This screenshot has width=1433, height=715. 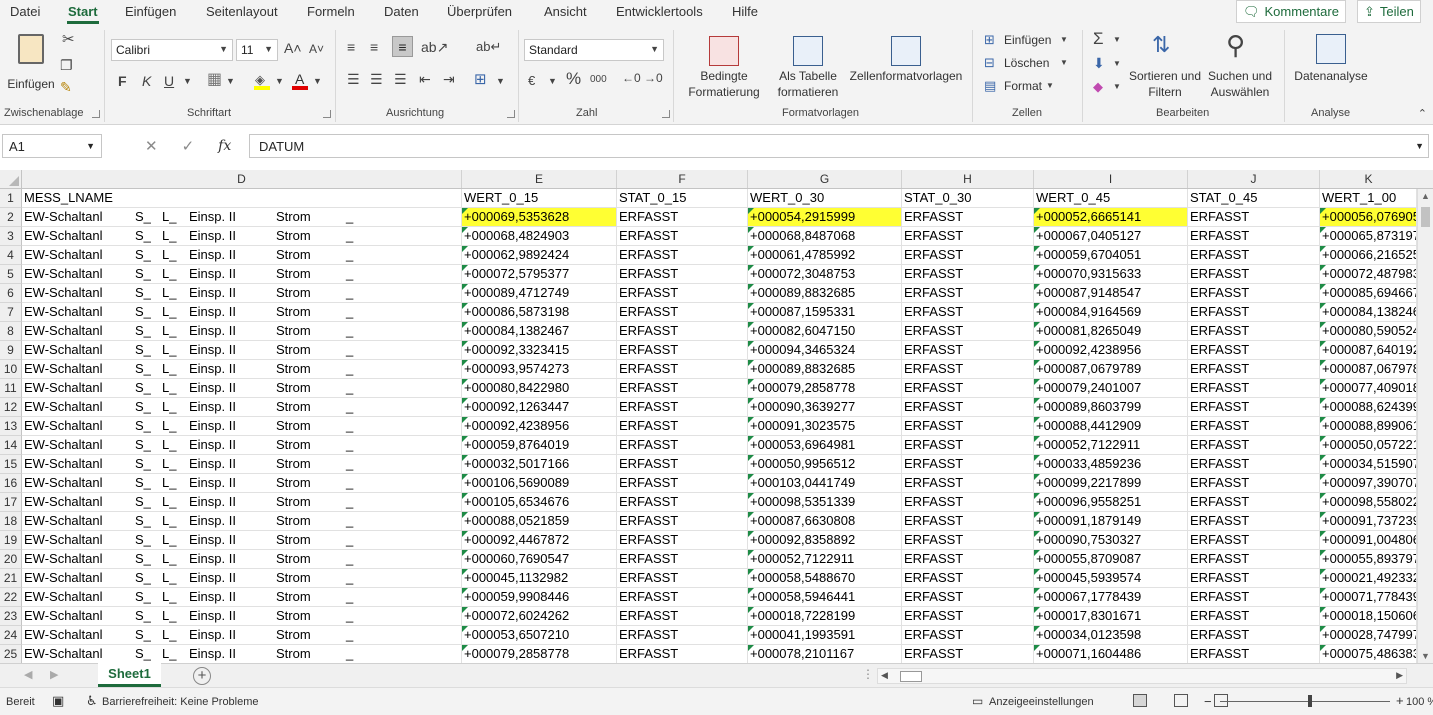 I want to click on tab-einfuegen: Einfügen, so click(x=150, y=11).